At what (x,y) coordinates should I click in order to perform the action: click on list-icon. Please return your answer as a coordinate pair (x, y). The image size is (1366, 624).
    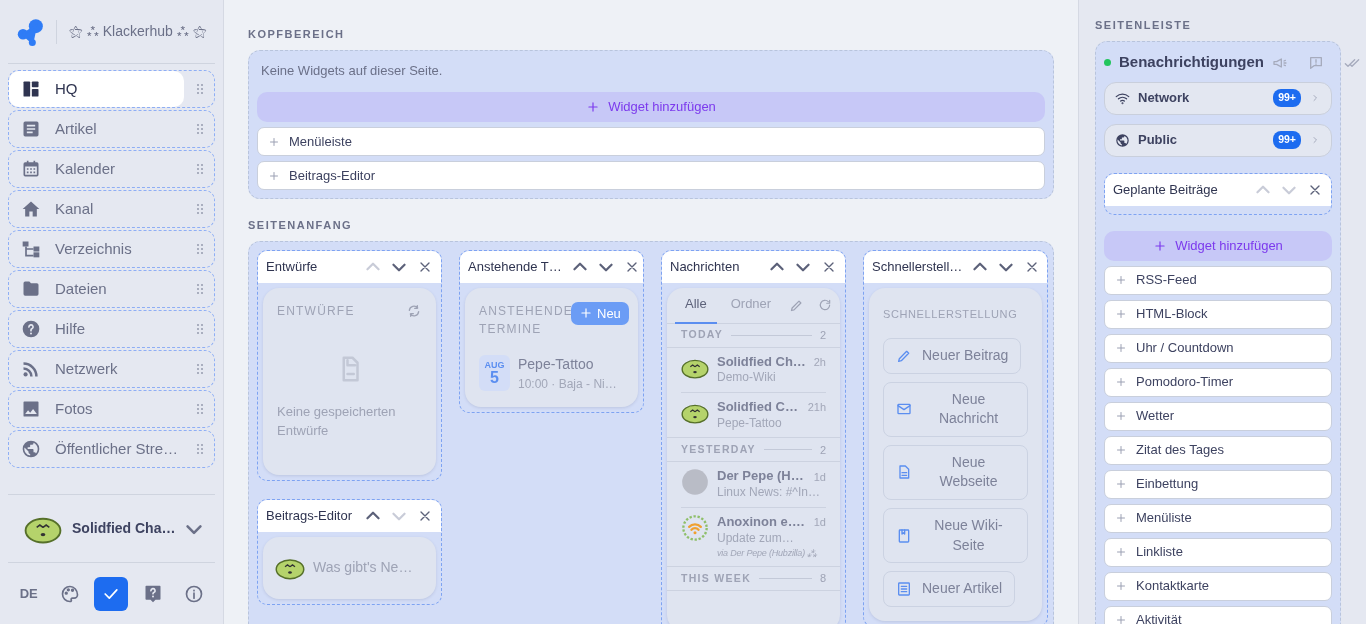
    Looking at the image, I should click on (904, 588).